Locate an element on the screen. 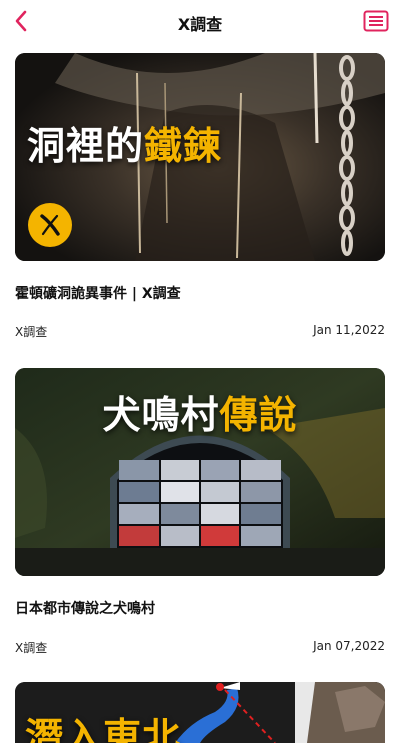  page-title: X調查 is located at coordinates (200, 24).